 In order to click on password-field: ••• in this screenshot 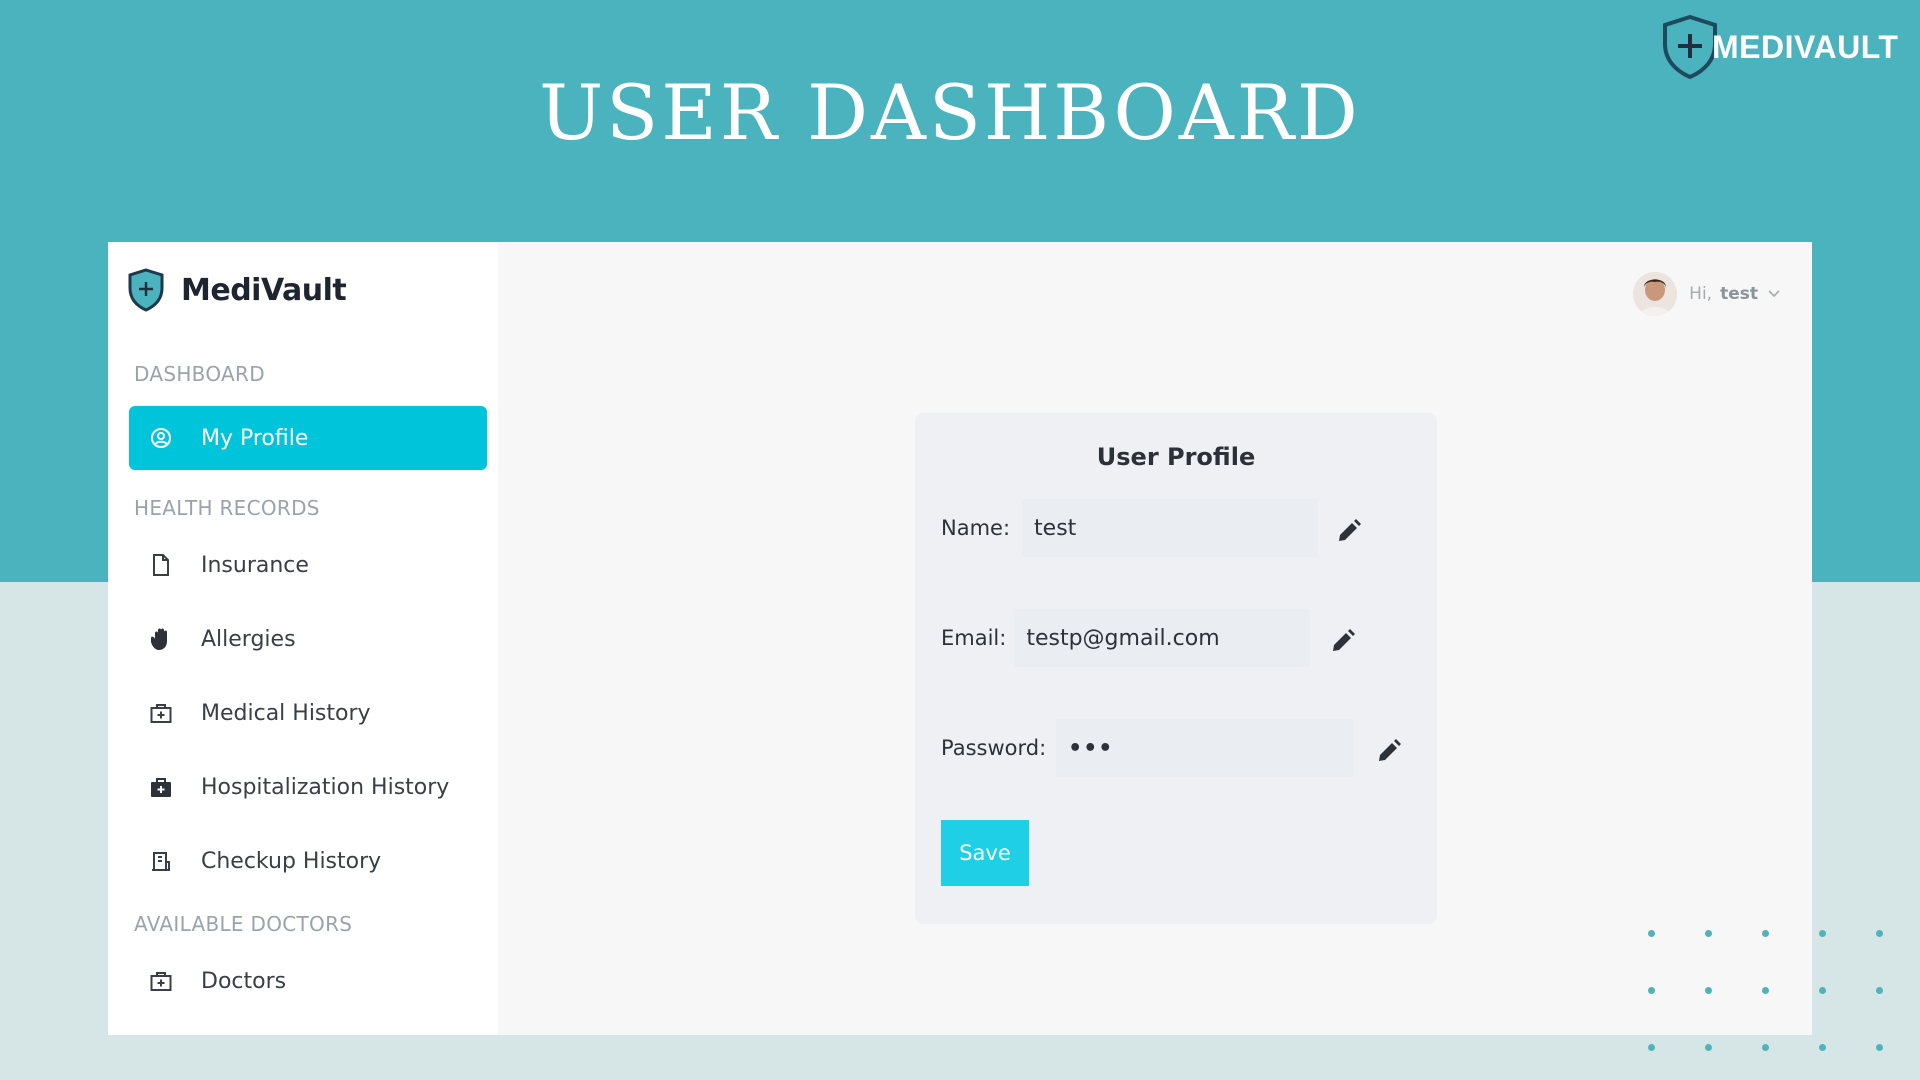, I will do `click(1205, 748)`.